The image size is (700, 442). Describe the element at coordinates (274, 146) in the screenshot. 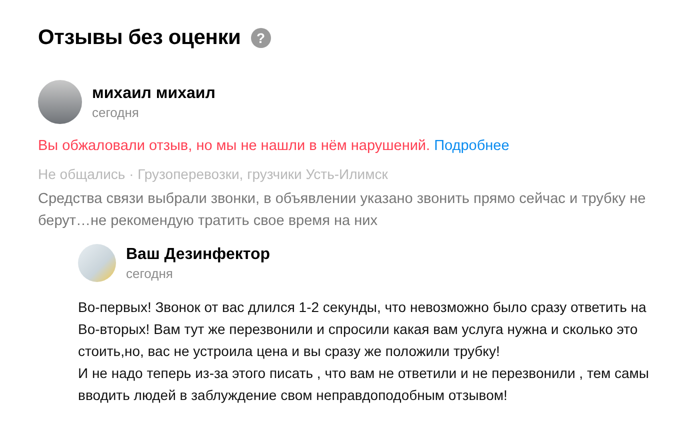

I see `appeal-notice: Вы обжаловали отзыв, но мы не нашли в нём нарушений. Подробнее` at that location.